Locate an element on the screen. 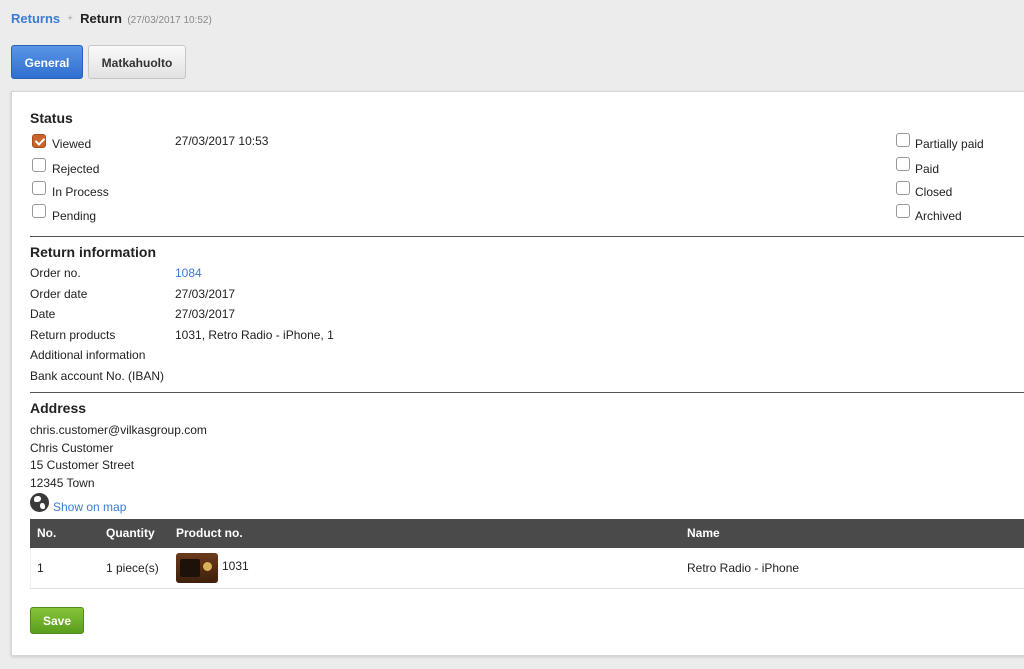  date-value: 27/03/2017 is located at coordinates (205, 314).